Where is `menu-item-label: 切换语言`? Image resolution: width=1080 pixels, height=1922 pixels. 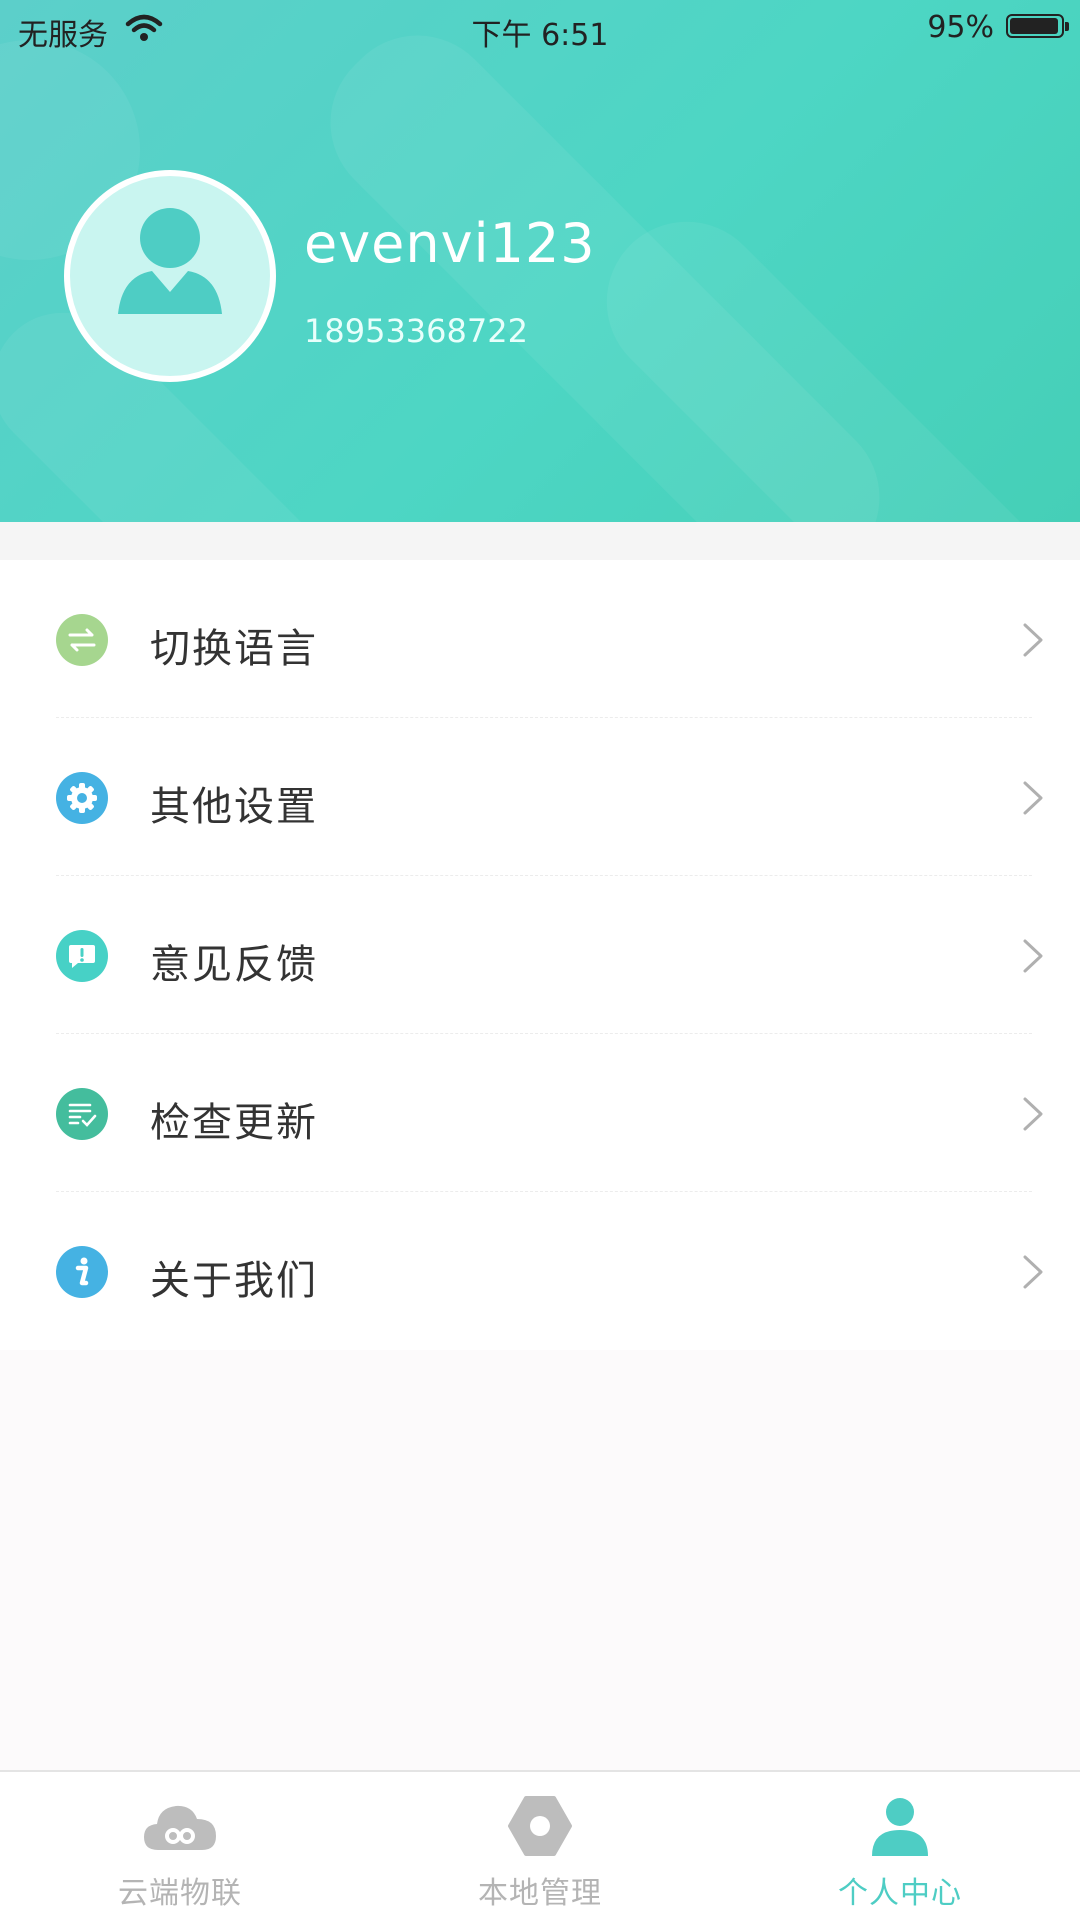
menu-item-label: 切换语言 is located at coordinates (234, 649).